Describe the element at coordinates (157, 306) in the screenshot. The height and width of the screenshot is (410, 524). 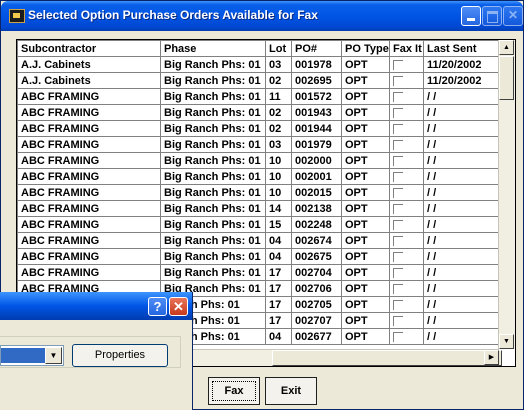
I see `help-button: ?` at that location.